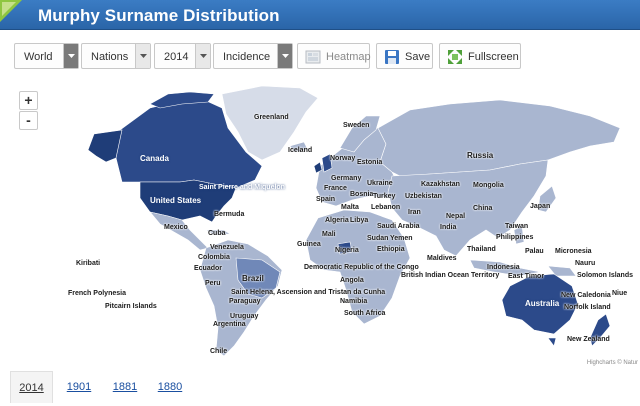  I want to click on map-label-estonia: Estonia, so click(370, 162).